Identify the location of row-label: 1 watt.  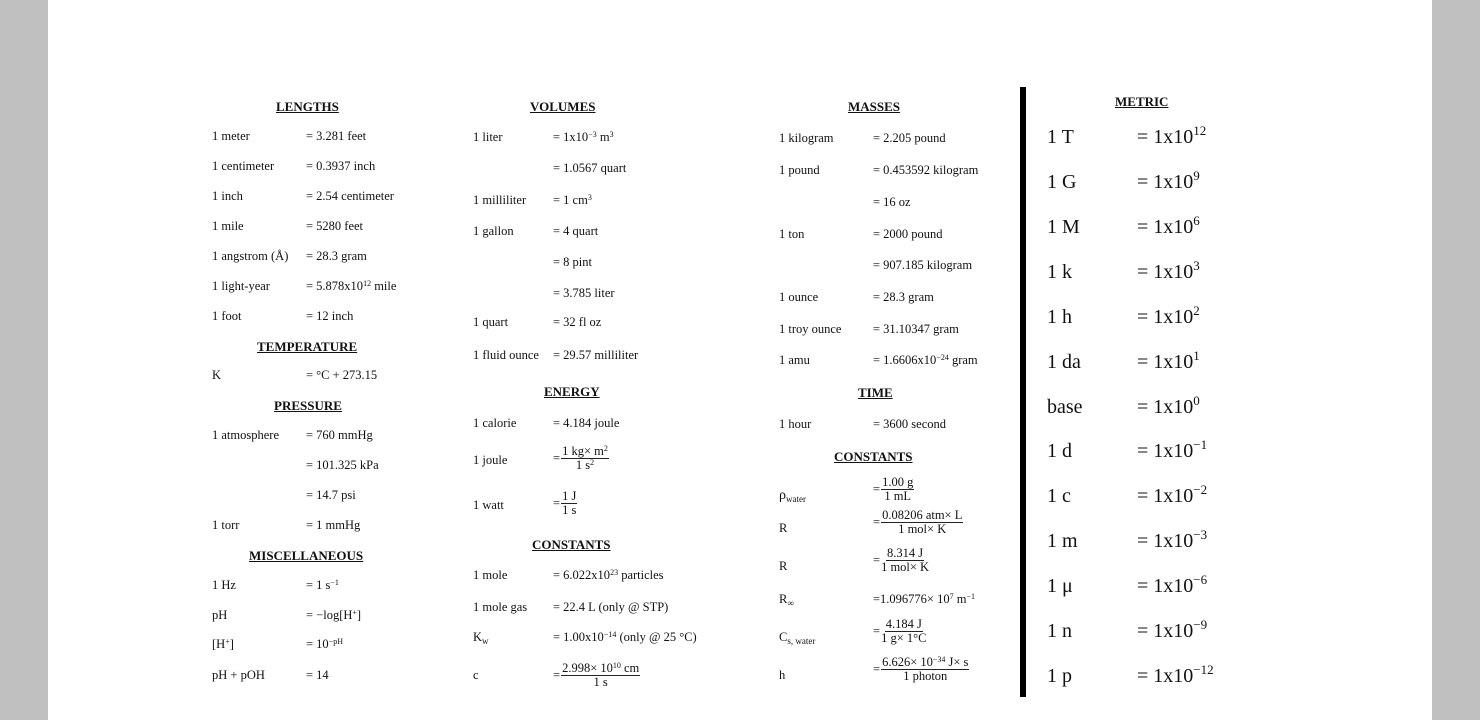
(488, 505).